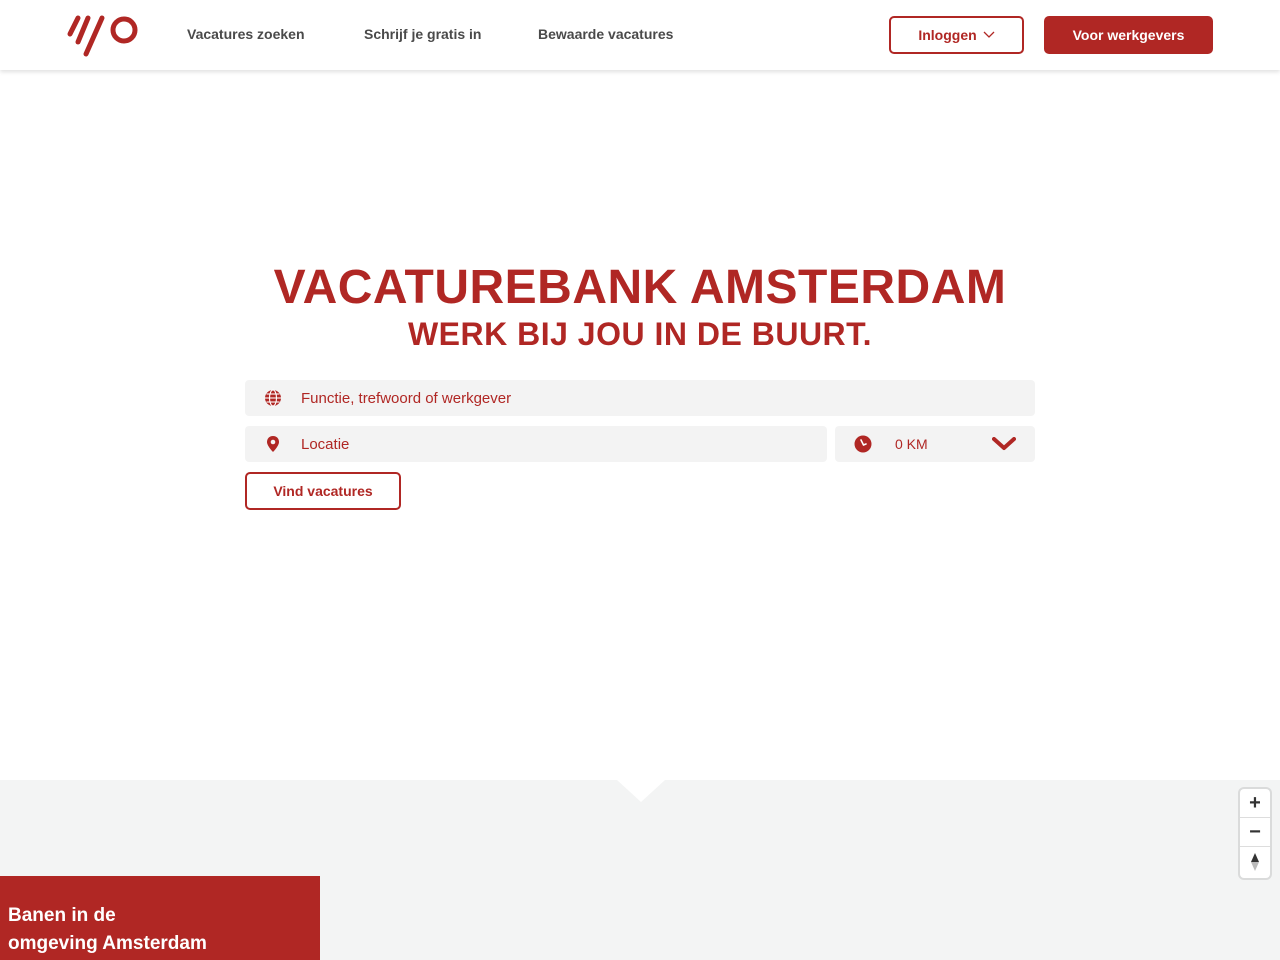  I want to click on jobs-panel-title-line1: Banen in de, so click(62, 915).